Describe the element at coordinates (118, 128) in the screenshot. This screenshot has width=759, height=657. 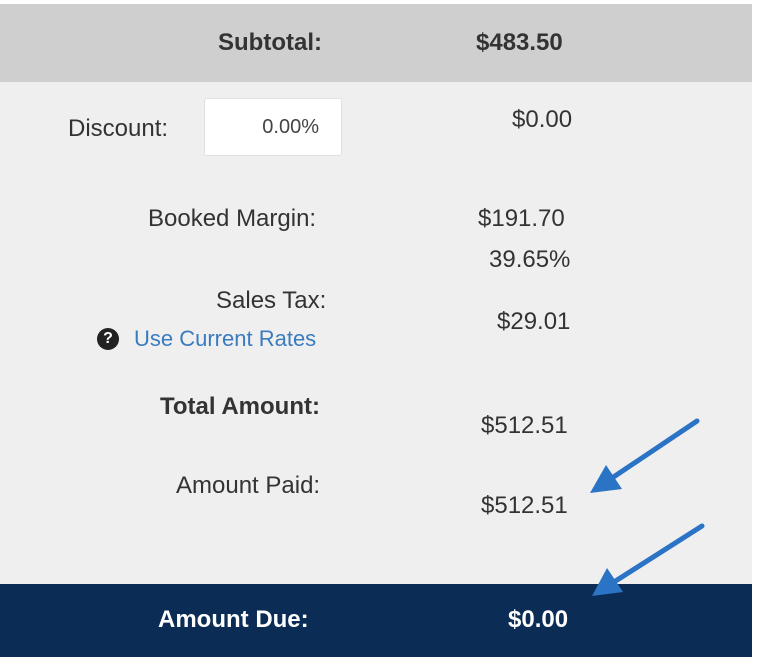
I see `discount-label: Discount:` at that location.